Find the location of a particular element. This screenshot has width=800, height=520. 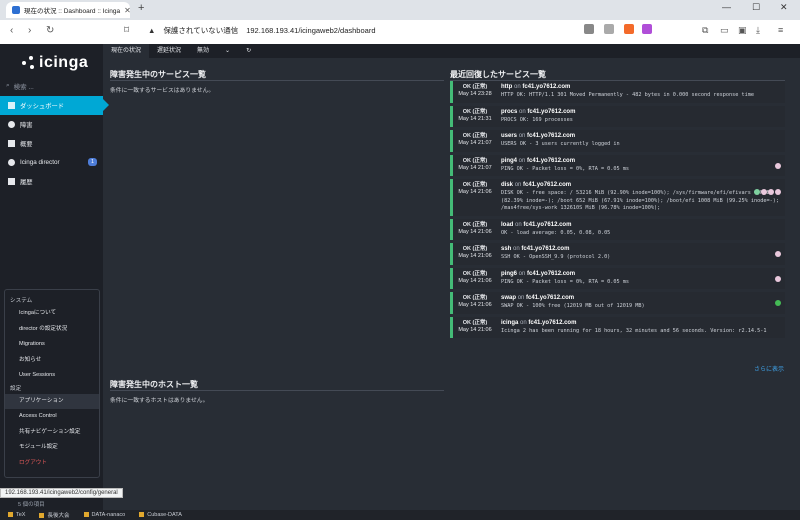

menu-item-about: Icingaについて is located at coordinates (52, 314).